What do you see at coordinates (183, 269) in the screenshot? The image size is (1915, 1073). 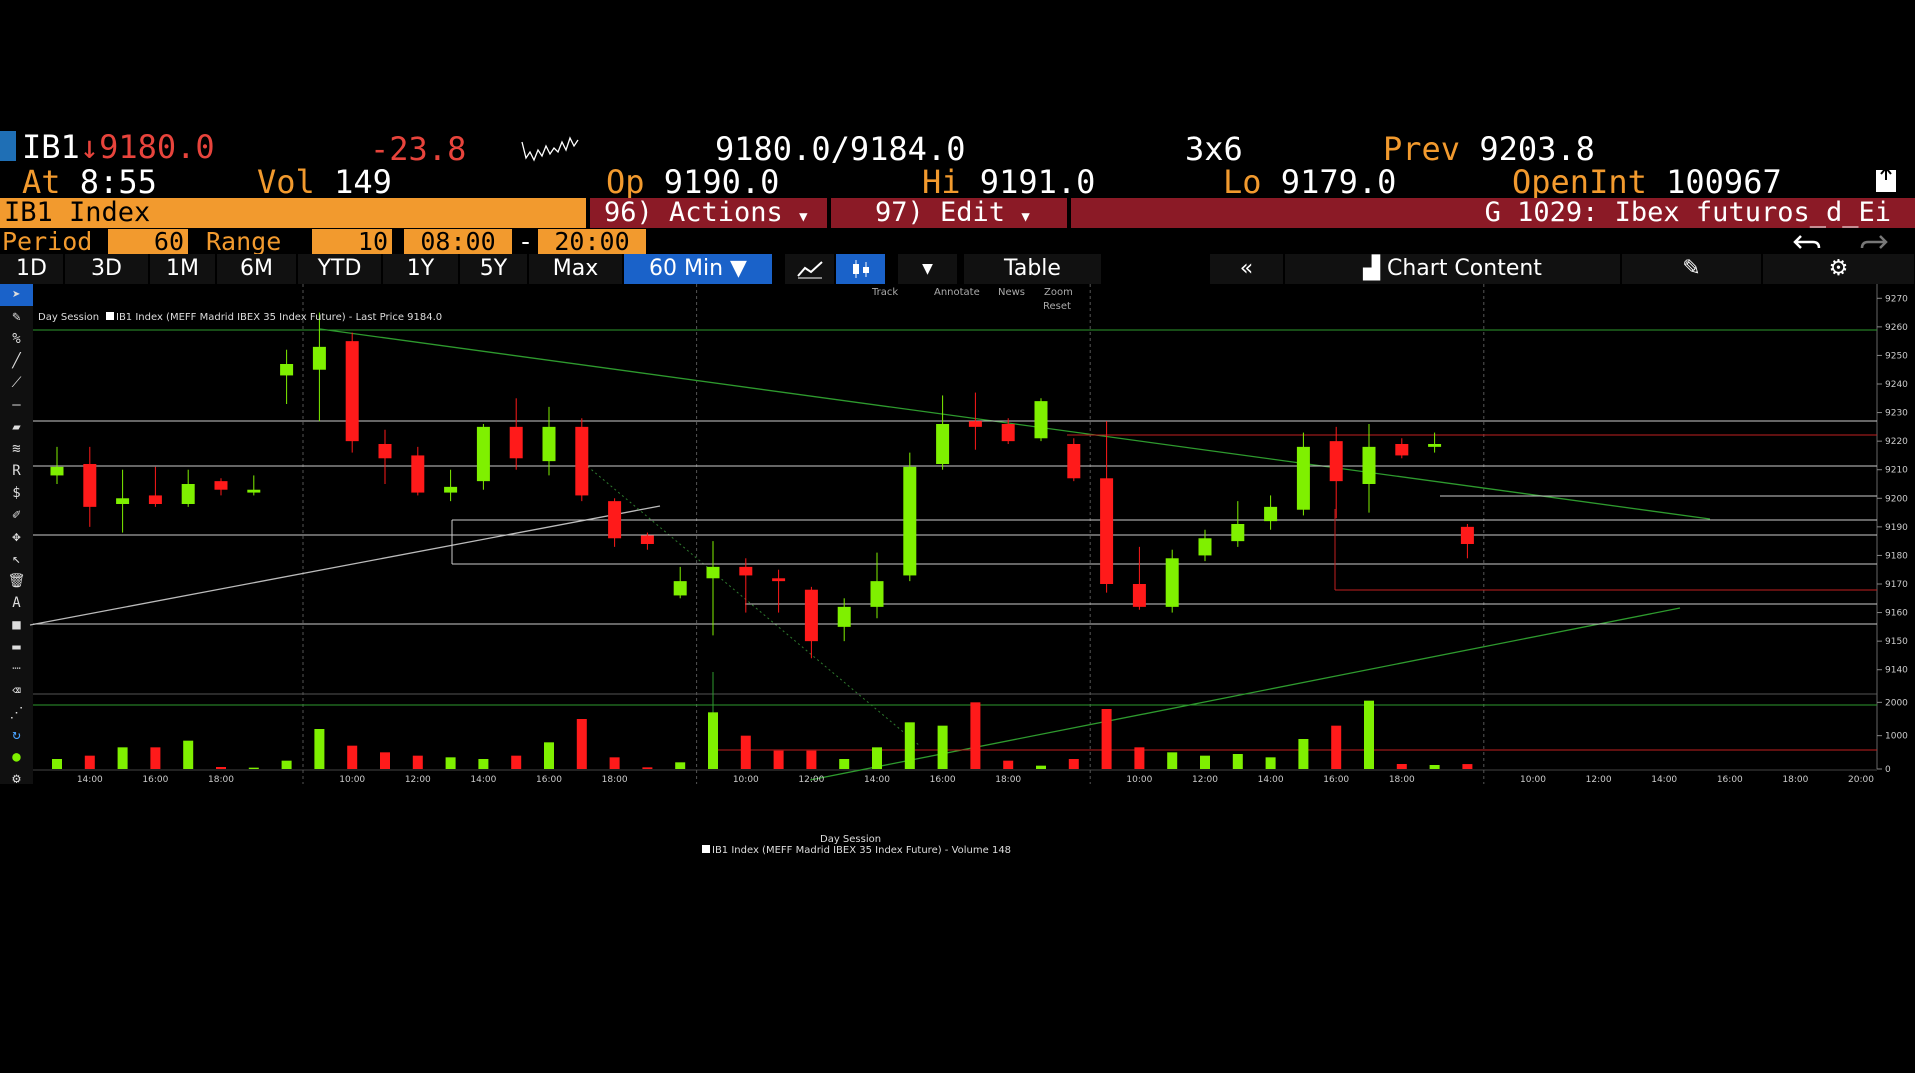 I see `range-1m-button: 1M` at bounding box center [183, 269].